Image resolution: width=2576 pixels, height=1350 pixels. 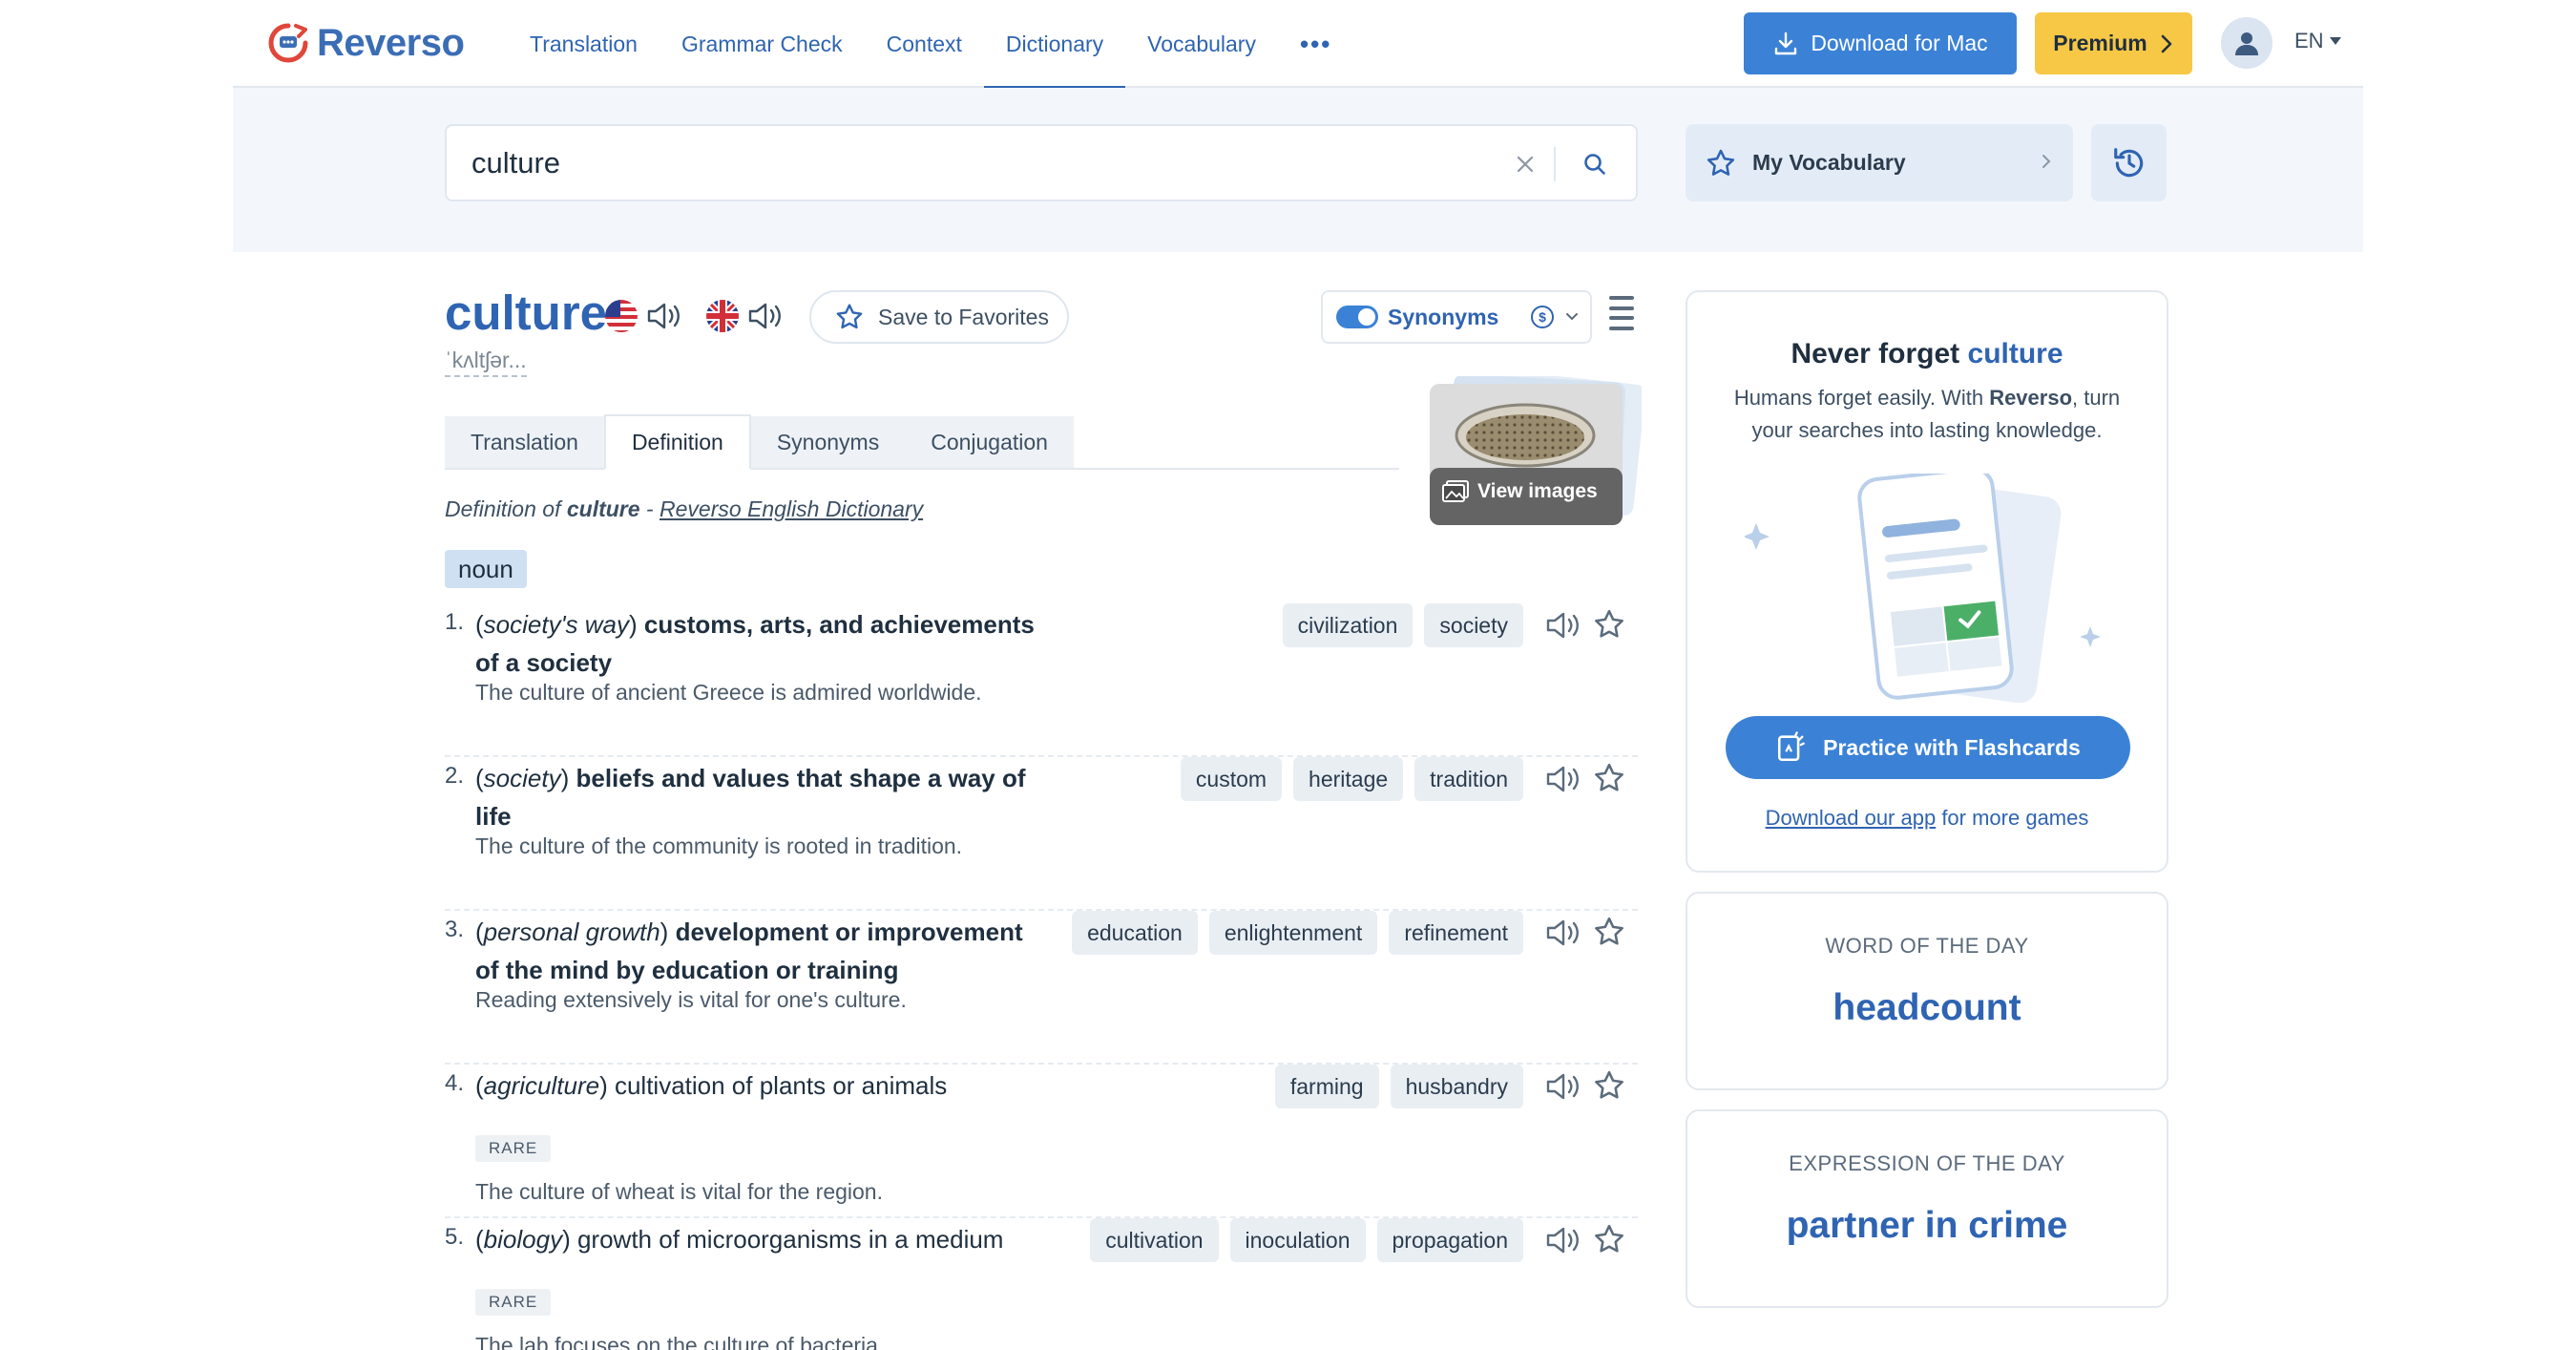 I want to click on download-for-mac-button: Download for Mac, so click(x=1880, y=43).